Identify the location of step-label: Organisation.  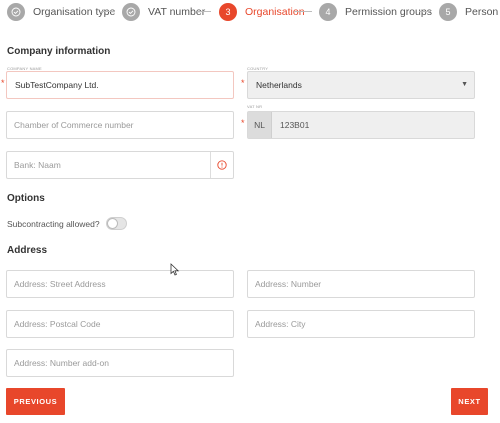
(275, 12).